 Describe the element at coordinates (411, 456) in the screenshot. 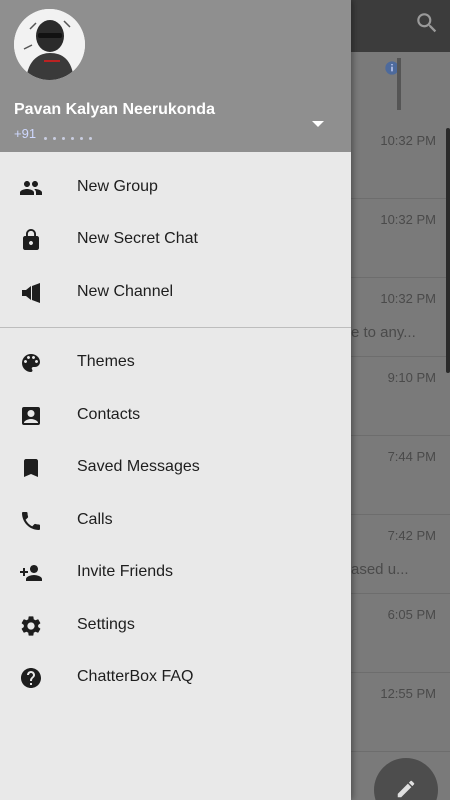

I see `chat-time: 7:44 PM` at that location.